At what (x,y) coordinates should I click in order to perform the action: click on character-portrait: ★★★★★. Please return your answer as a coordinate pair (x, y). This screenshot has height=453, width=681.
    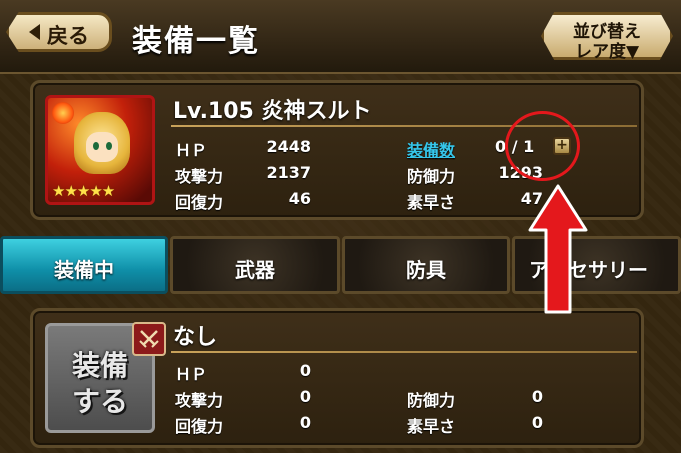
    Looking at the image, I should click on (100, 150).